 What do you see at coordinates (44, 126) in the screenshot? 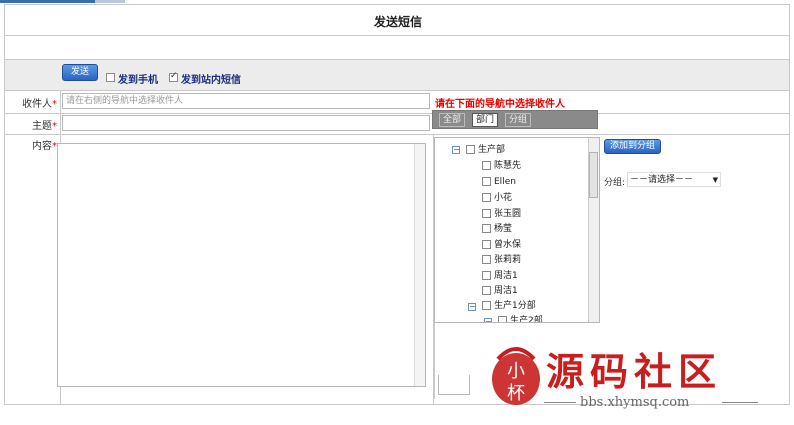
I see `subject-label: 主题*` at bounding box center [44, 126].